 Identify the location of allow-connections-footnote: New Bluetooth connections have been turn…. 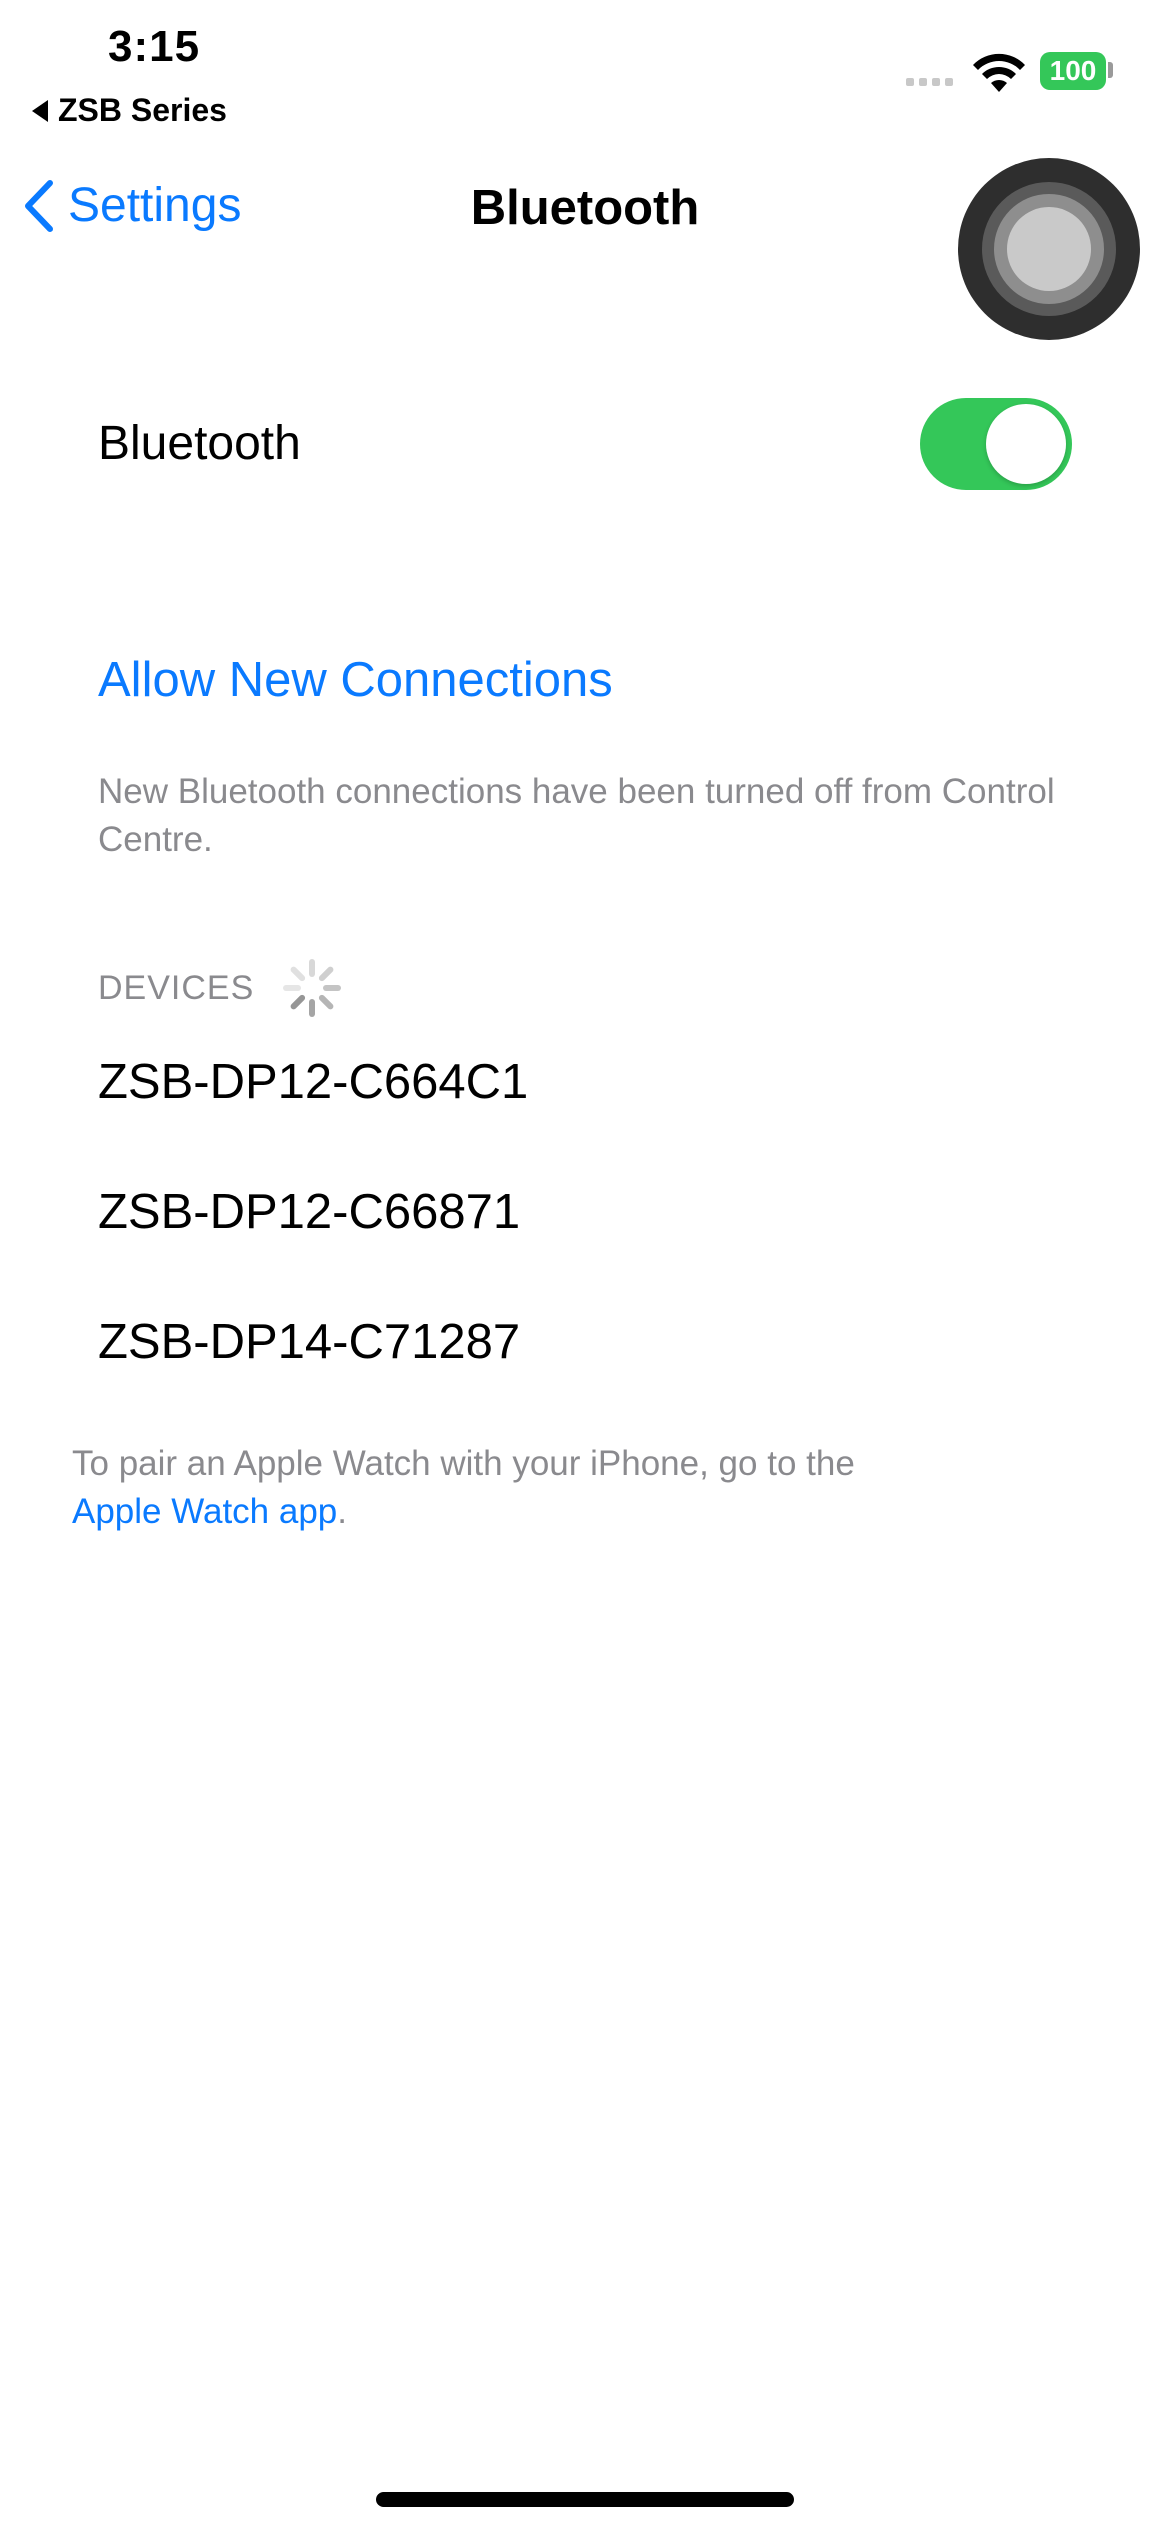
(576, 815).